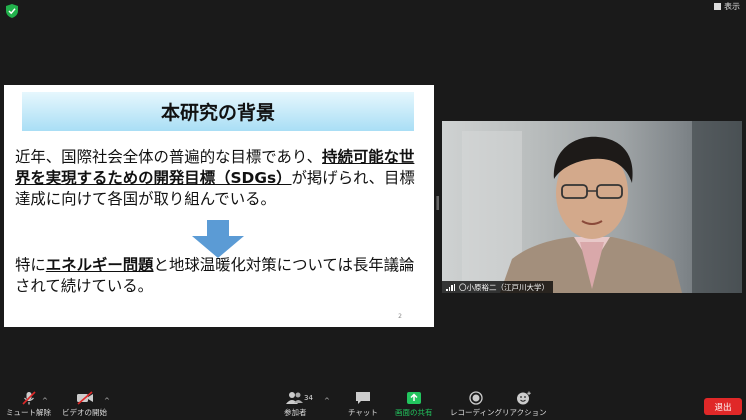  What do you see at coordinates (84, 398) in the screenshot?
I see `video-camera-off-icon` at bounding box center [84, 398].